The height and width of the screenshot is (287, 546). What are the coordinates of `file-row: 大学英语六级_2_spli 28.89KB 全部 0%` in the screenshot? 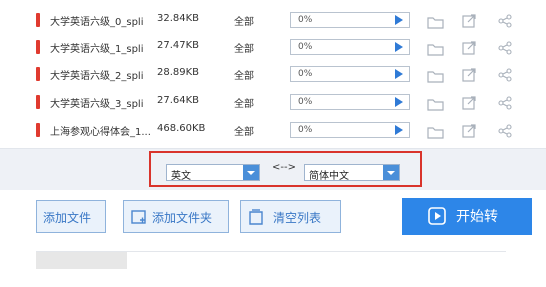 It's located at (273, 74).